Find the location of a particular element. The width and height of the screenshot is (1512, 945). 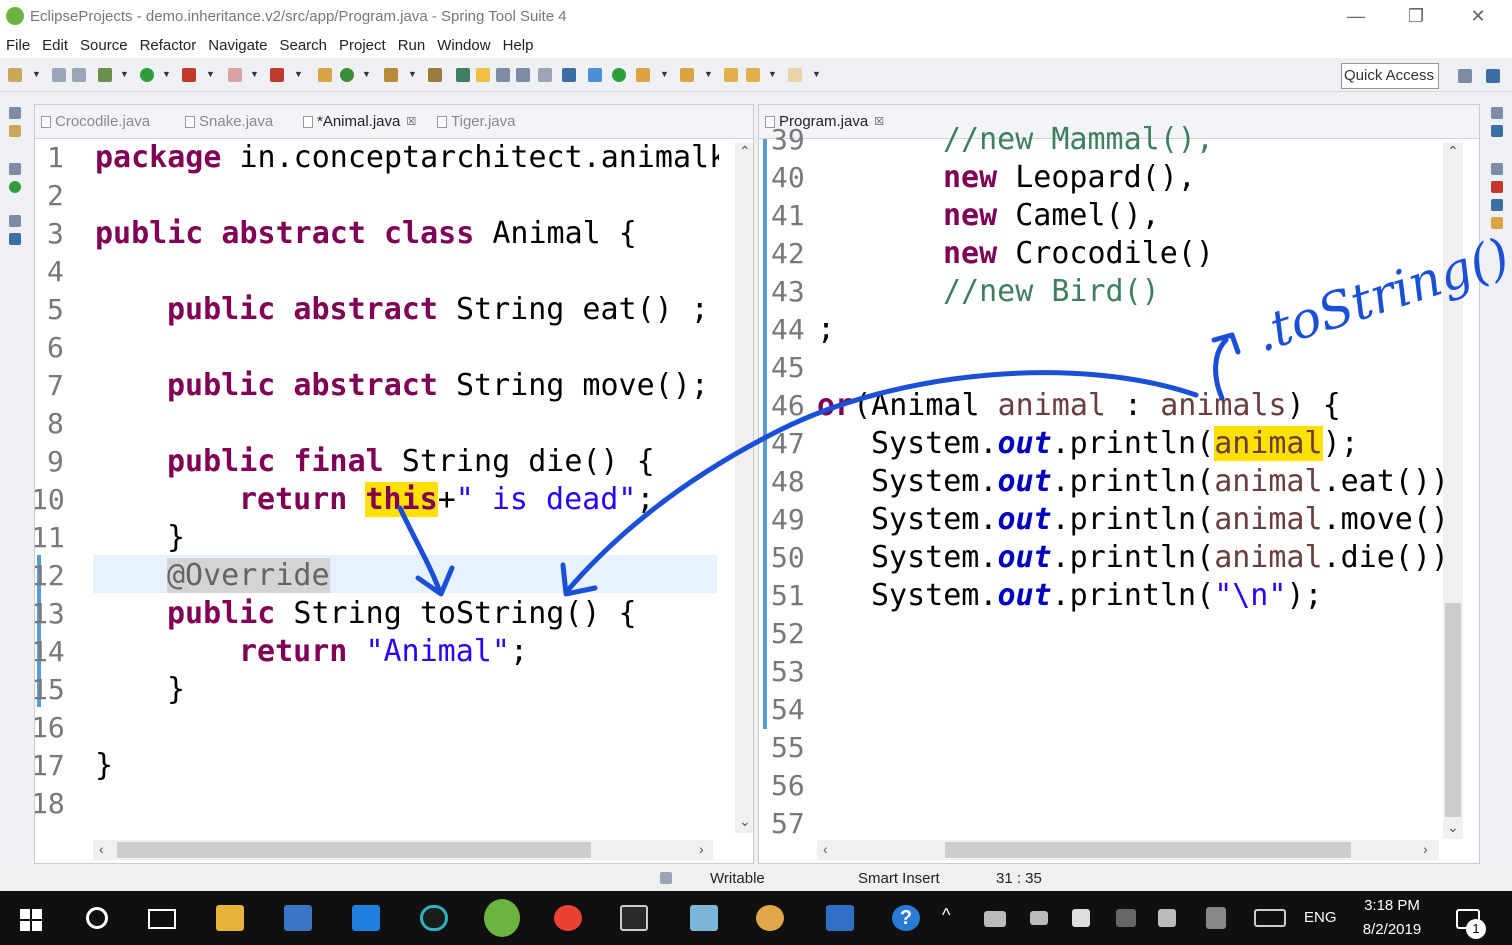

stop-icon is located at coordinates (235, 75).